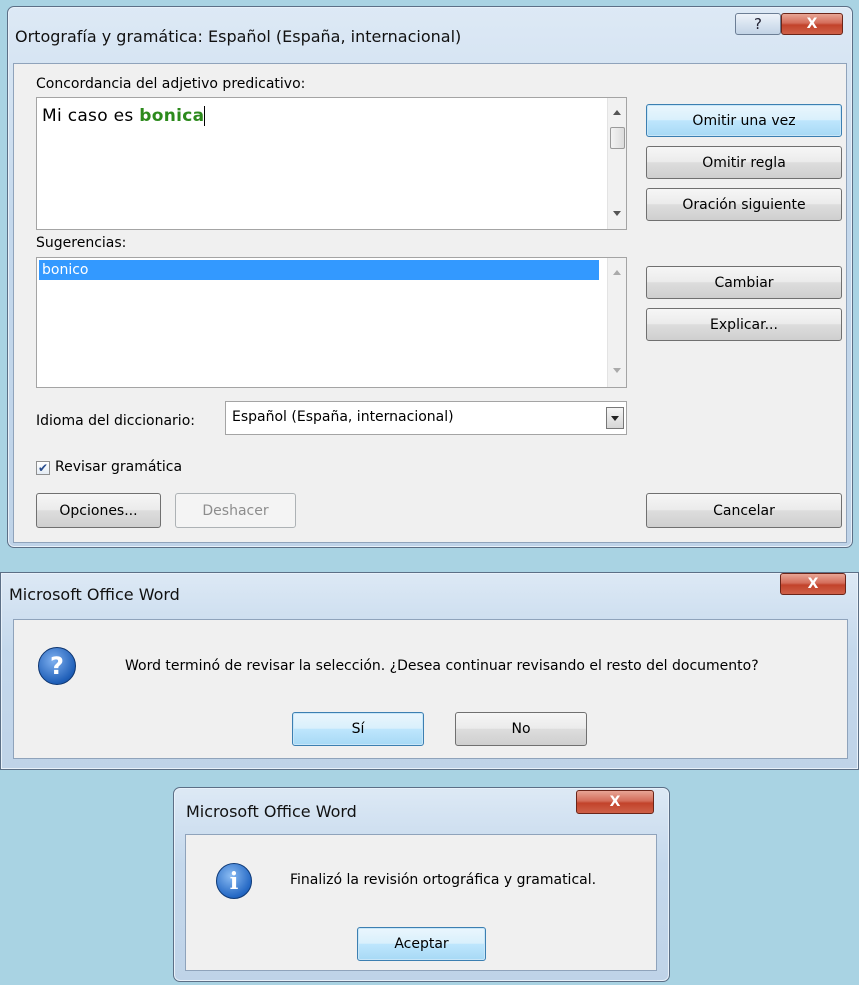  What do you see at coordinates (744, 162) in the screenshot?
I see `ignore-rule-button: Omitir regla` at bounding box center [744, 162].